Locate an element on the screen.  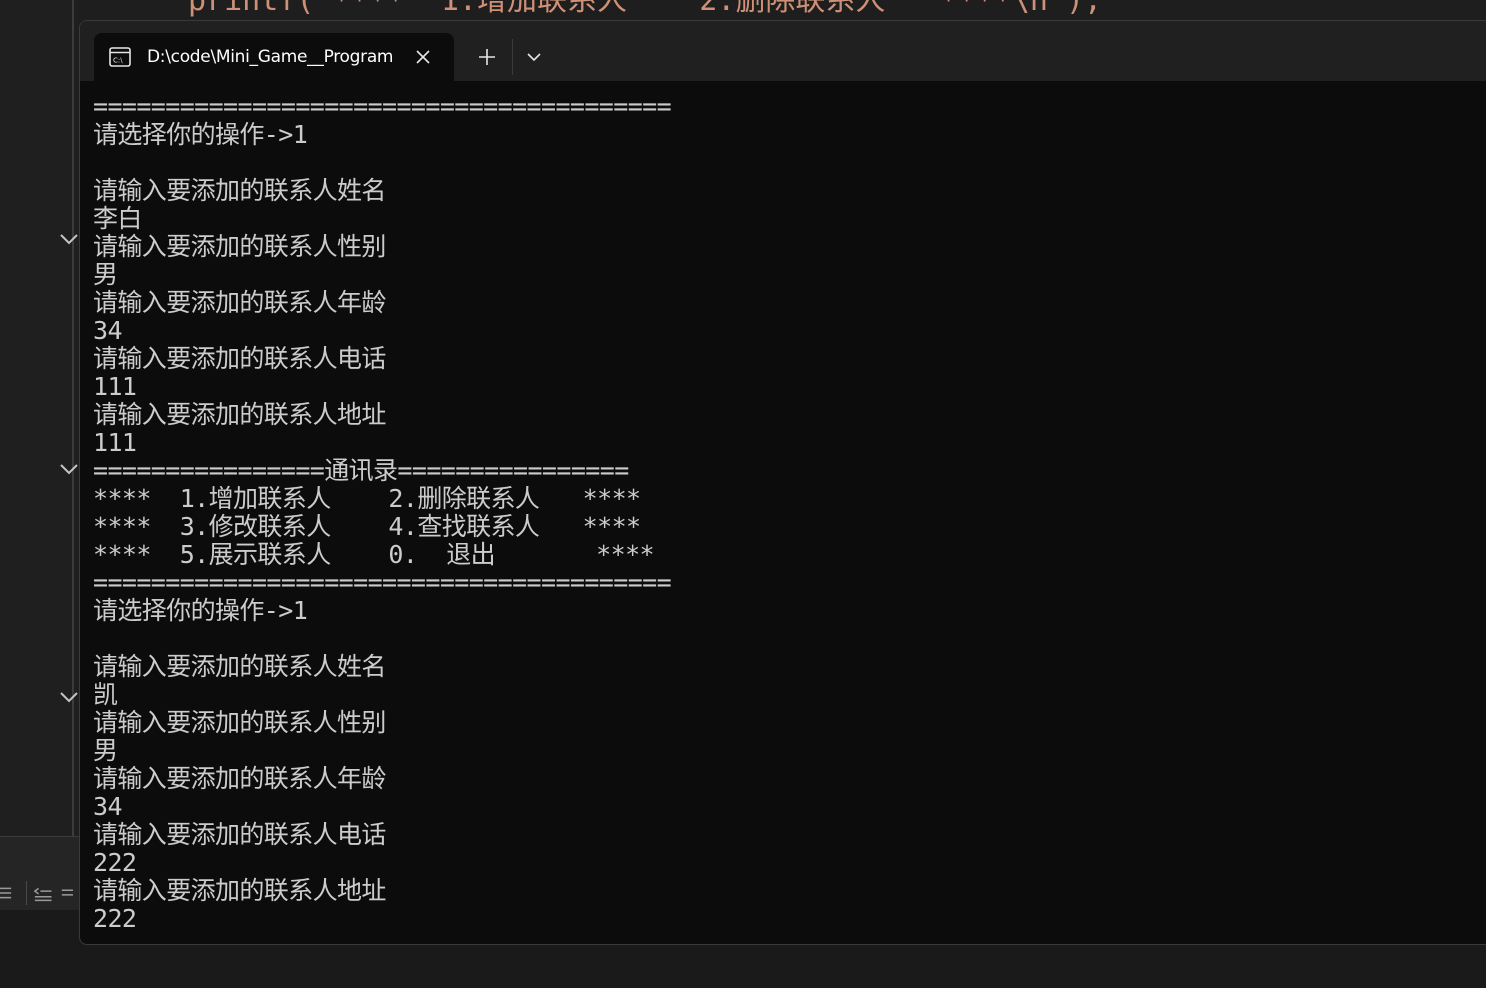
terminal-icon: C:\ is located at coordinates (120, 57).